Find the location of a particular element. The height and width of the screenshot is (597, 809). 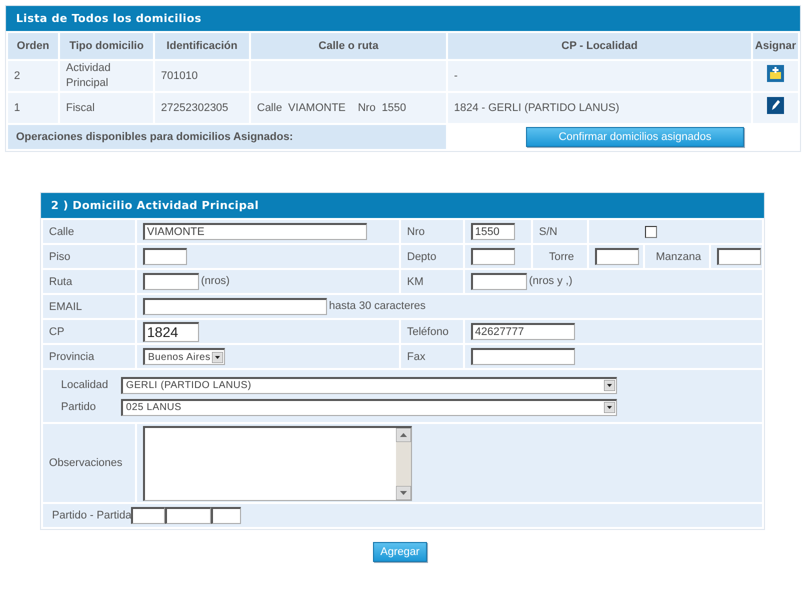

column-header: Orden is located at coordinates (33, 46).